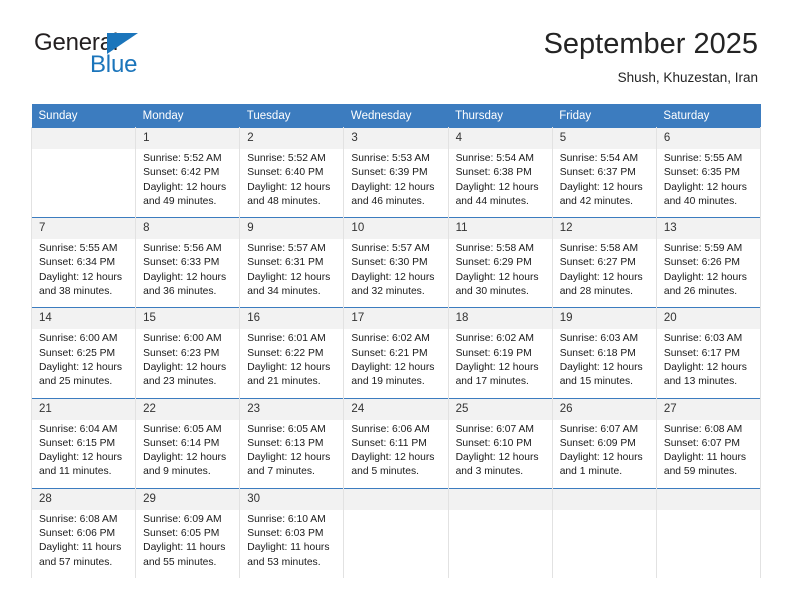  What do you see at coordinates (604, 499) in the screenshot?
I see `day-number` at bounding box center [604, 499].